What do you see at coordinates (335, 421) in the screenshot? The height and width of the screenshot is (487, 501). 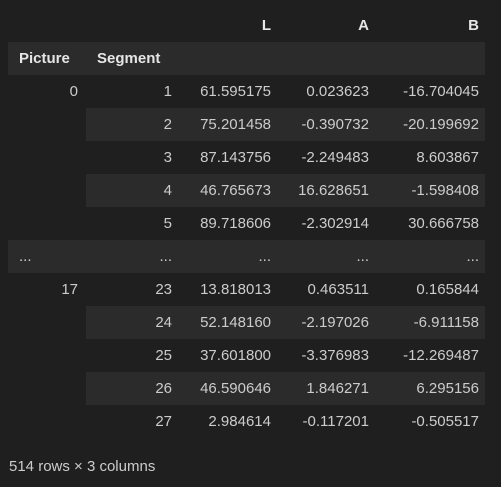 I see `a-value-cell: -0.117201` at bounding box center [335, 421].